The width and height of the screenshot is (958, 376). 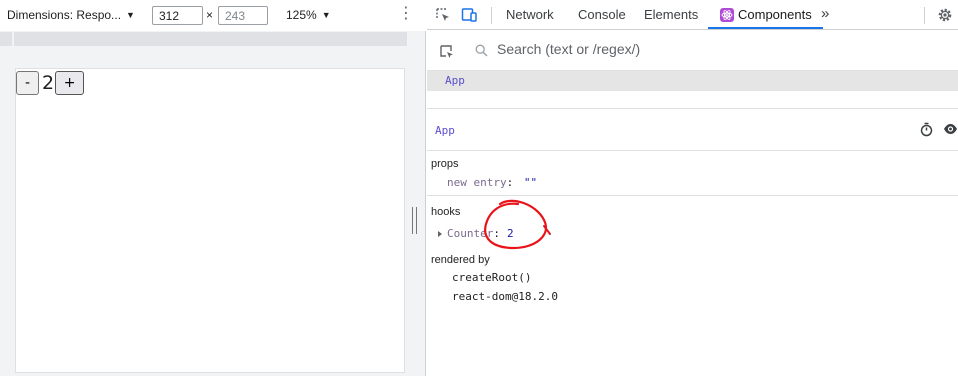 I want to click on hooks-section-label: hooks, so click(x=446, y=212).